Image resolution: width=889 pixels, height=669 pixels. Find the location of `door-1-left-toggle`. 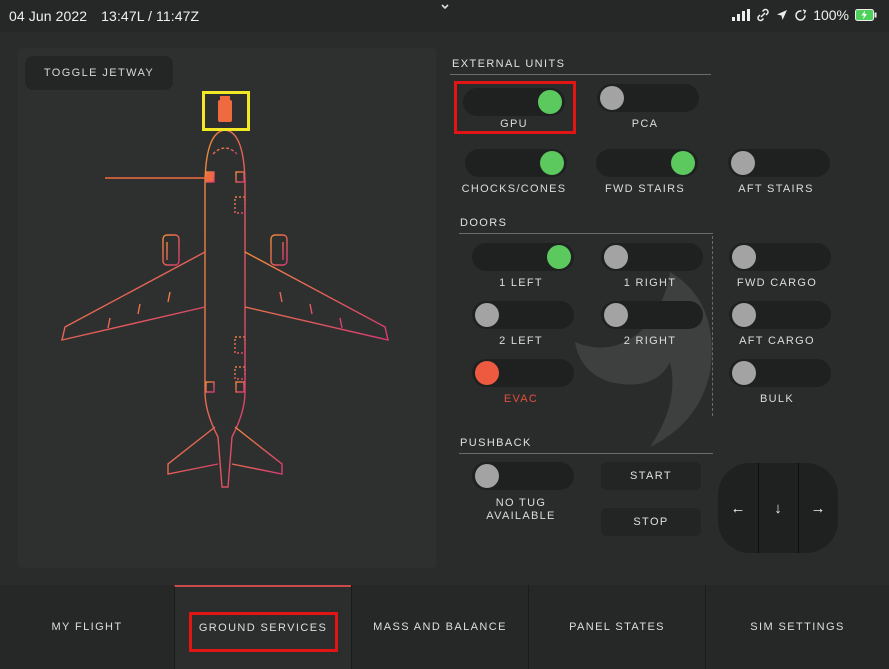

door-1-left-toggle is located at coordinates (523, 257).